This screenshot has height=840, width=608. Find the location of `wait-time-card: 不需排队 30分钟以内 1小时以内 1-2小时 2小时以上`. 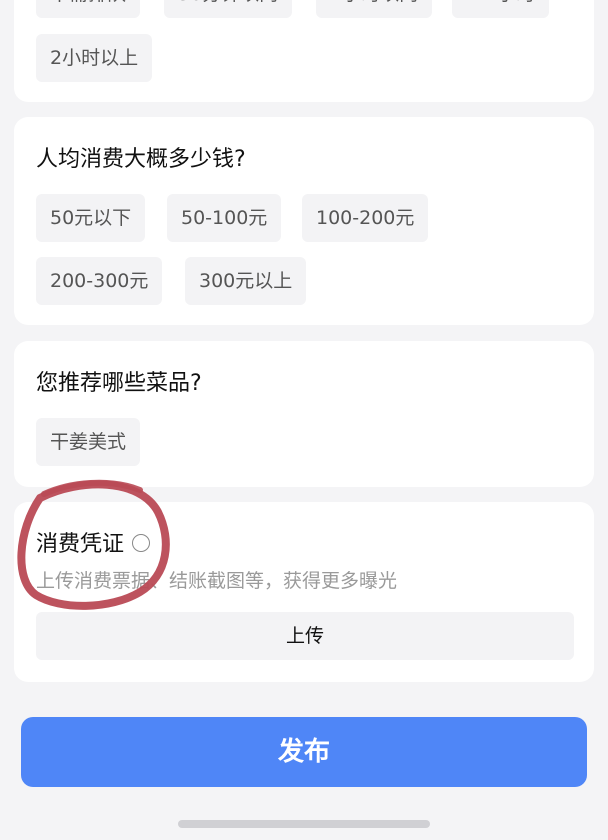

wait-time-card: 不需排队 30分钟以内 1小时以内 1-2小时 2小时以上 is located at coordinates (304, 51).